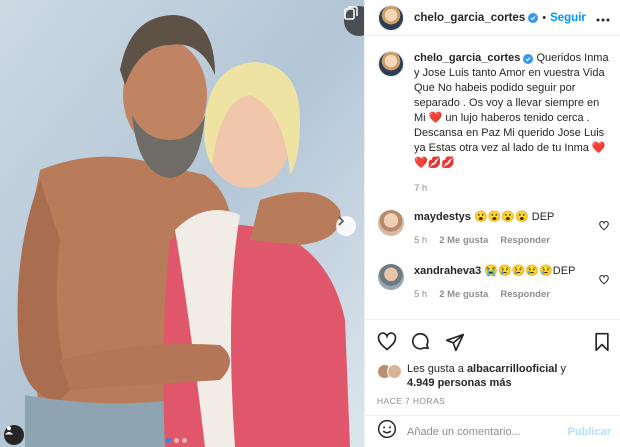  What do you see at coordinates (387, 431) in the screenshot?
I see `emoji-icon` at bounding box center [387, 431].